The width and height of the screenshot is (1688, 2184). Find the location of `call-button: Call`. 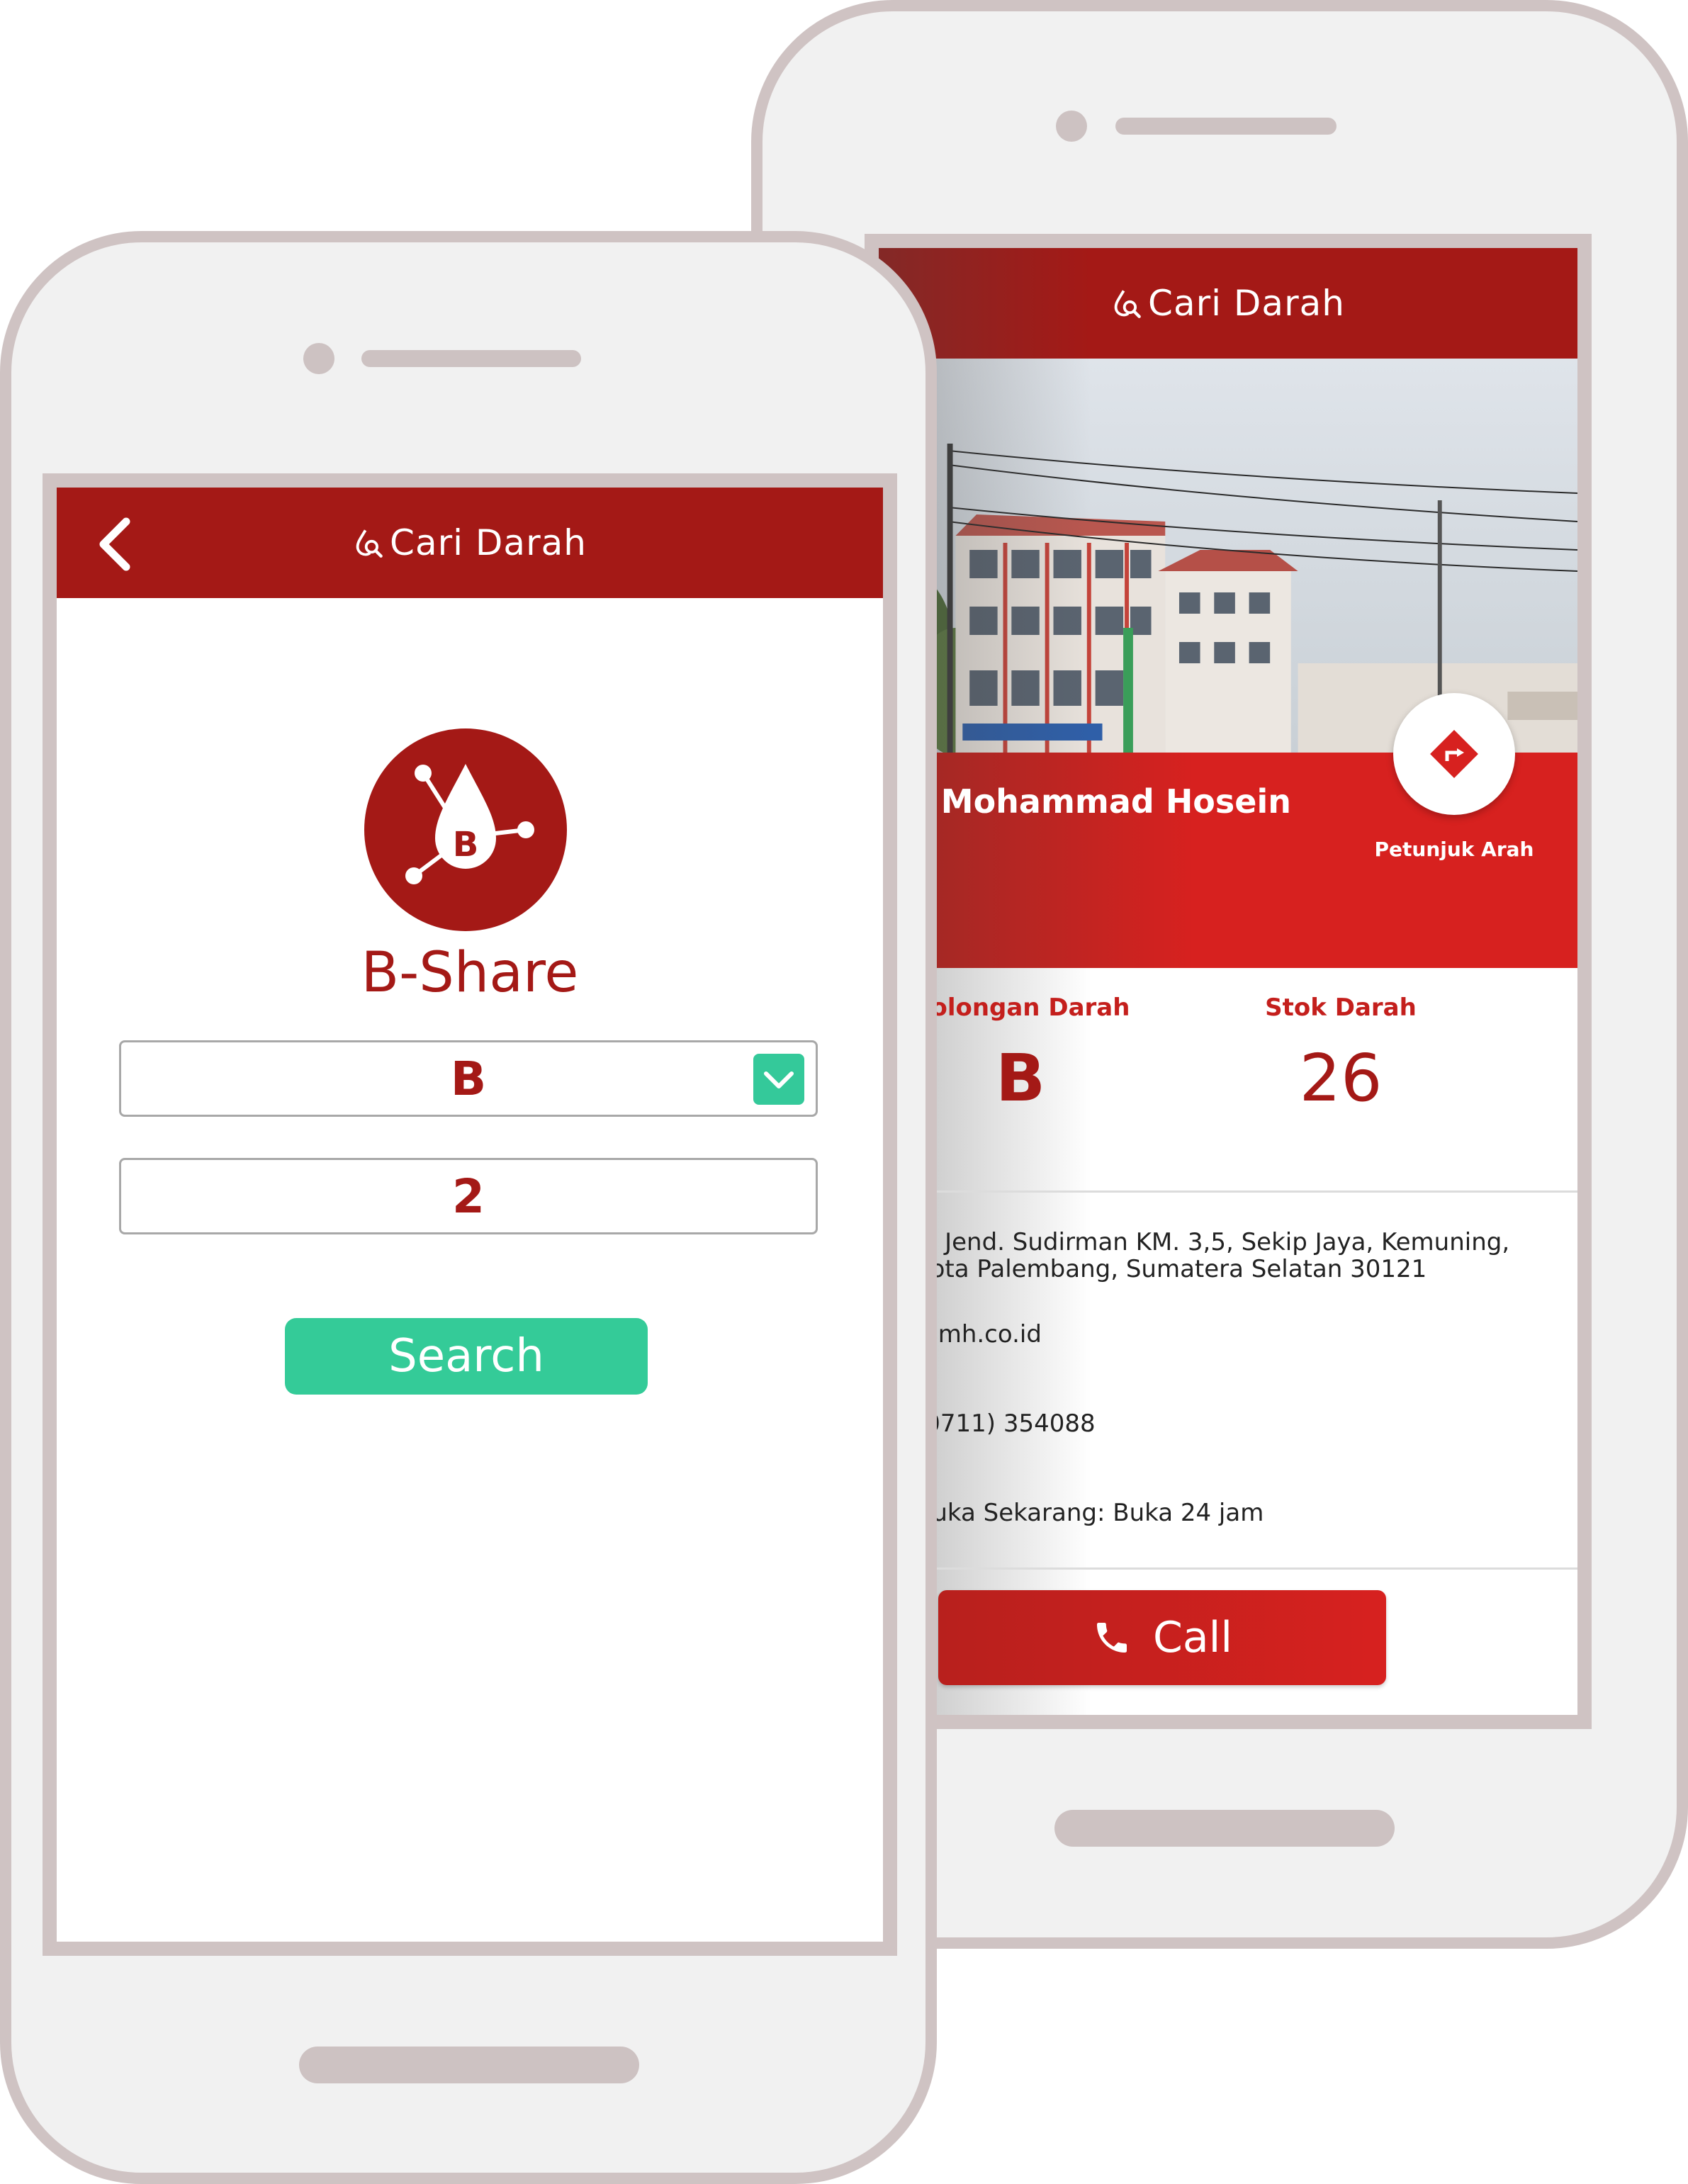

call-button: Call is located at coordinates (1162, 1638).